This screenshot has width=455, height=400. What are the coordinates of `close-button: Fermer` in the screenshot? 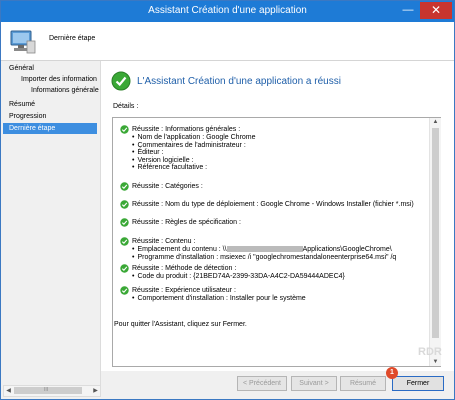 It's located at (418, 383).